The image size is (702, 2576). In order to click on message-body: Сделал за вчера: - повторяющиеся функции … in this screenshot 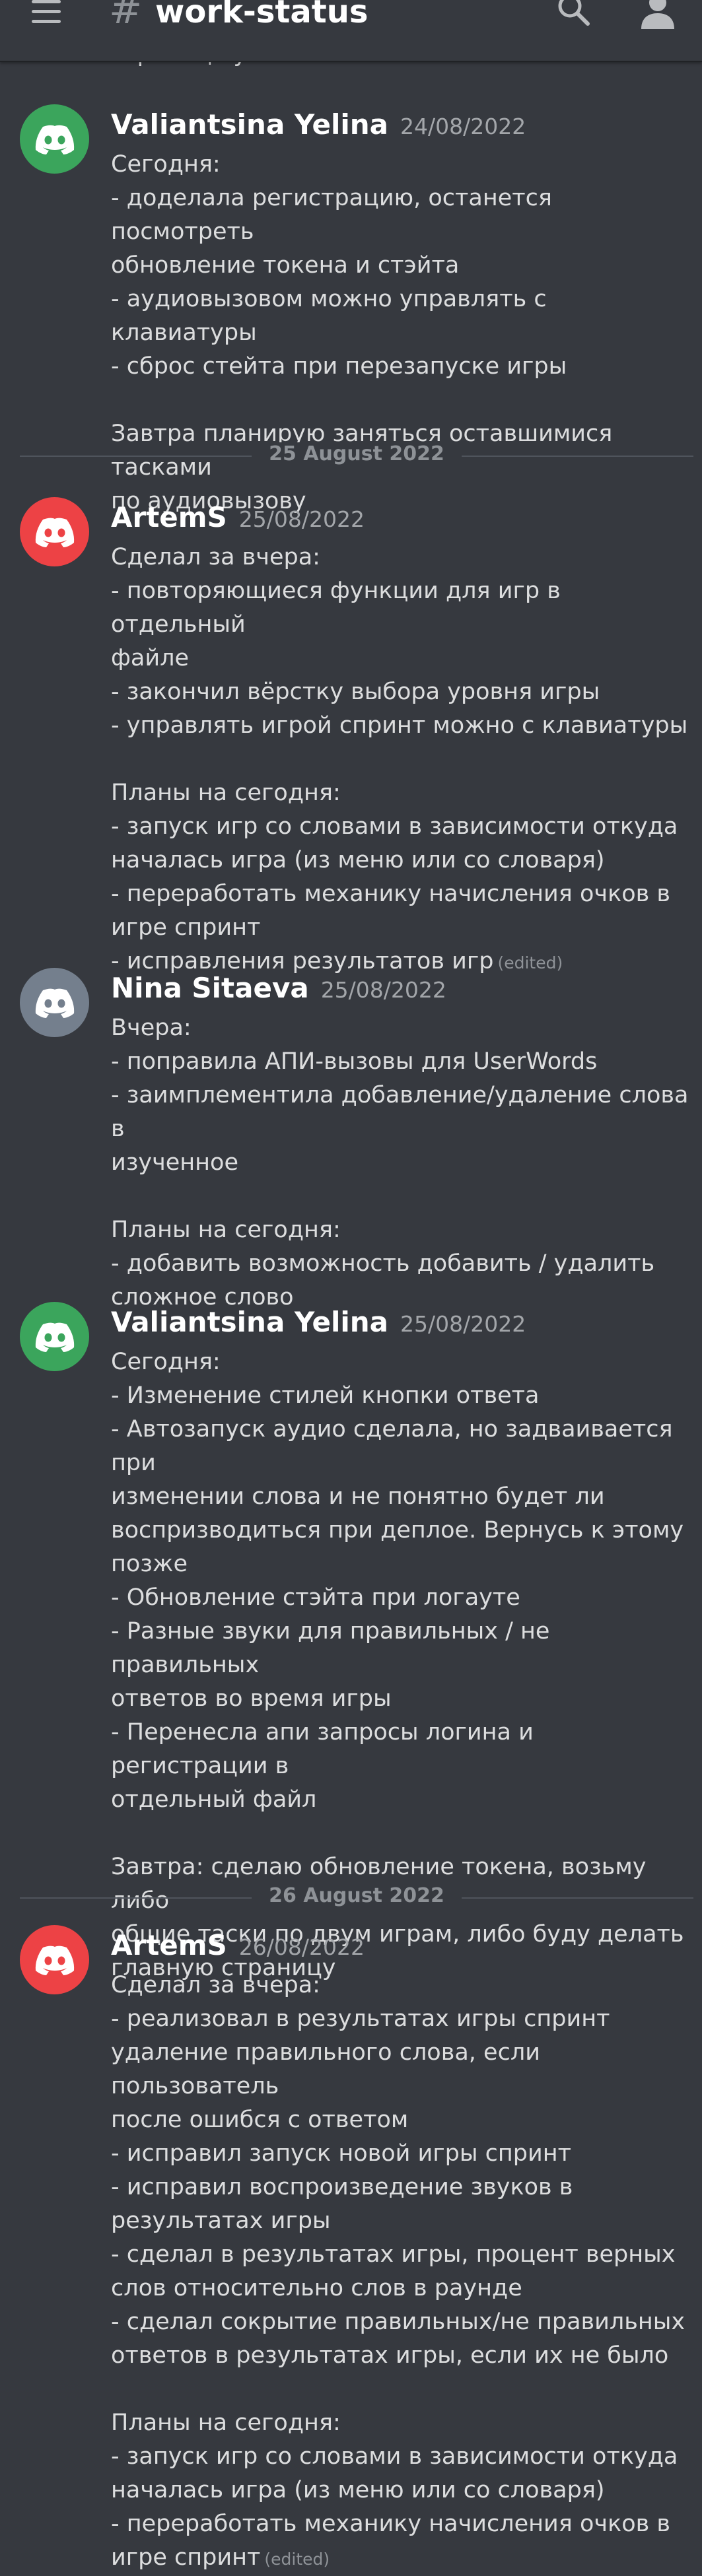, I will do `click(401, 761)`.